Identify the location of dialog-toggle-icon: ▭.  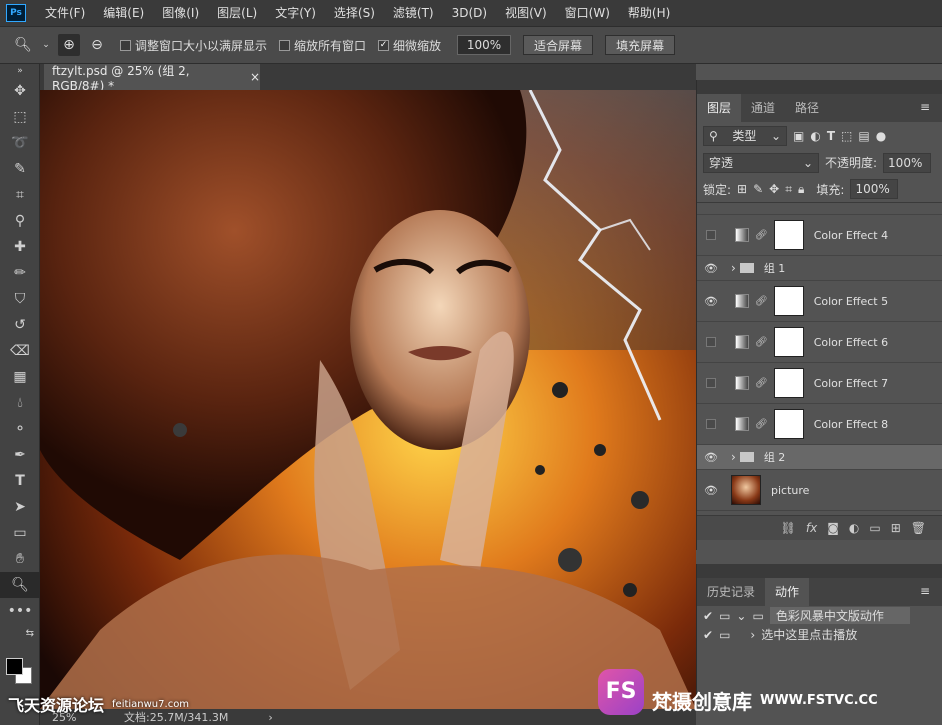
(724, 635).